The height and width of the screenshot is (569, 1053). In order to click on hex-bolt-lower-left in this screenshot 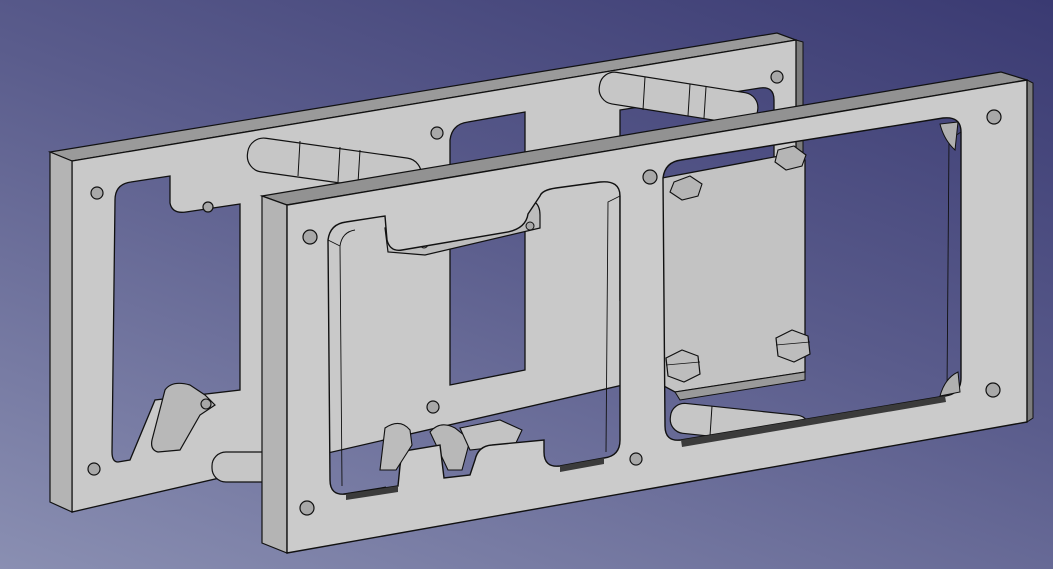, I will do `click(683, 366)`.